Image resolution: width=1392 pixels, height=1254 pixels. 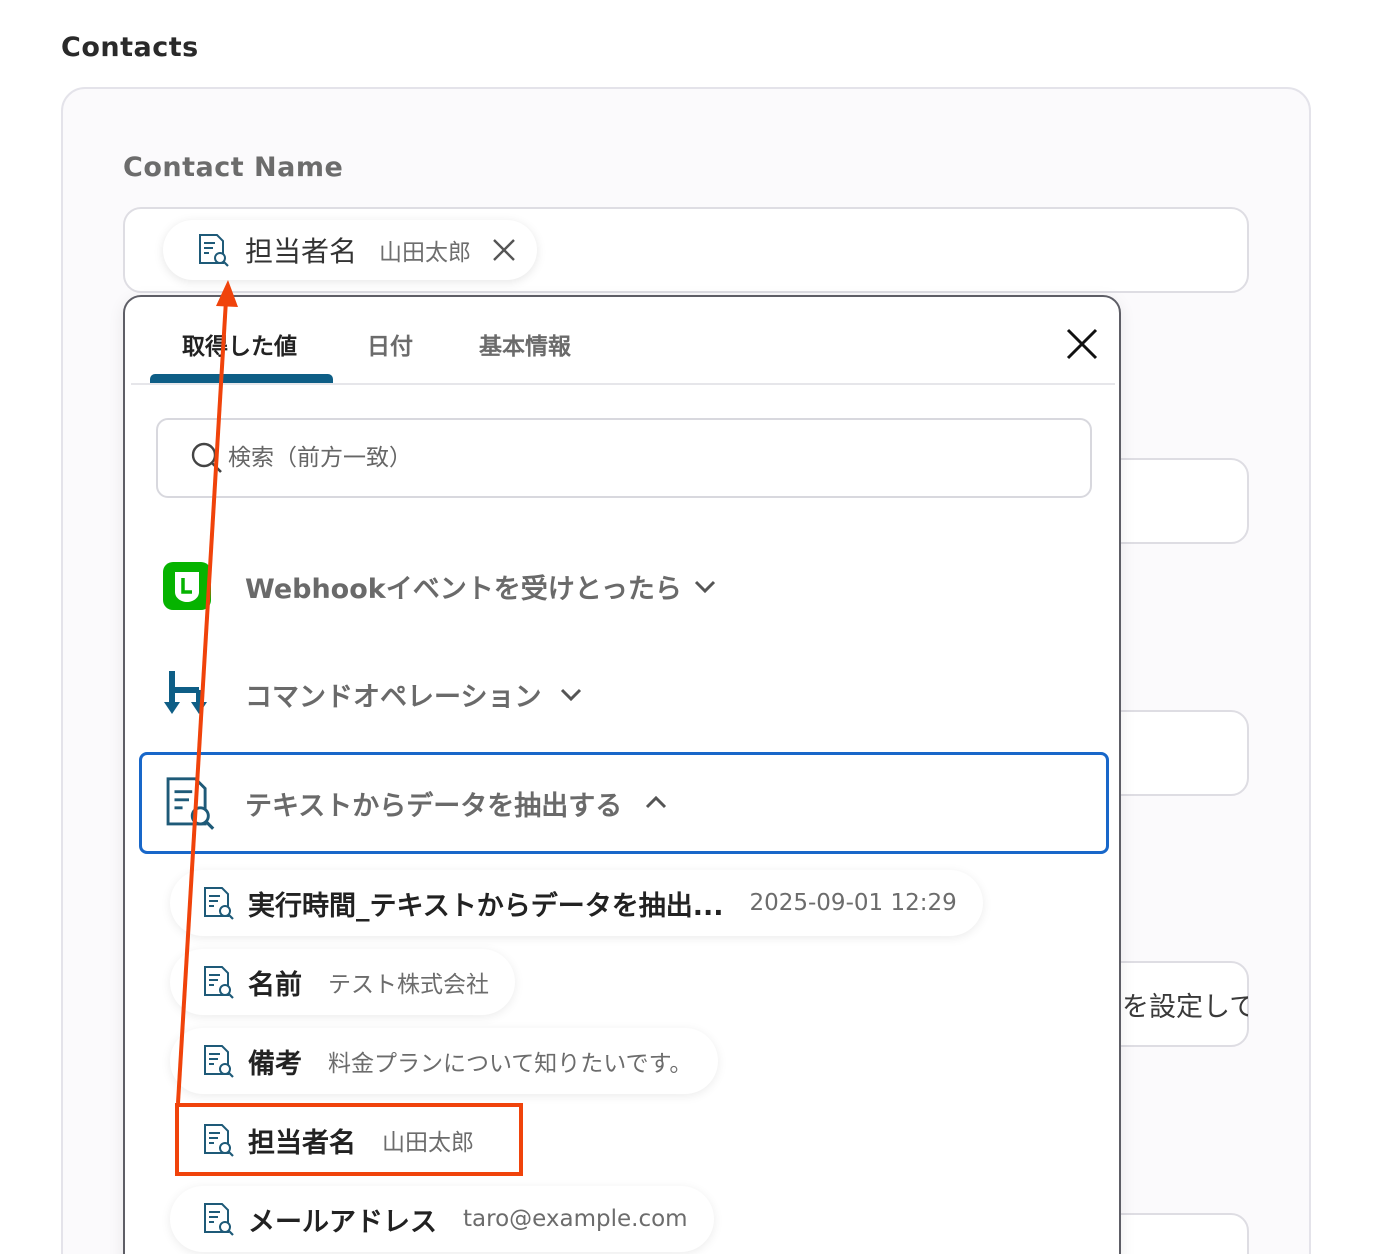 What do you see at coordinates (275, 985) in the screenshot?
I see `item-key: 名前` at bounding box center [275, 985].